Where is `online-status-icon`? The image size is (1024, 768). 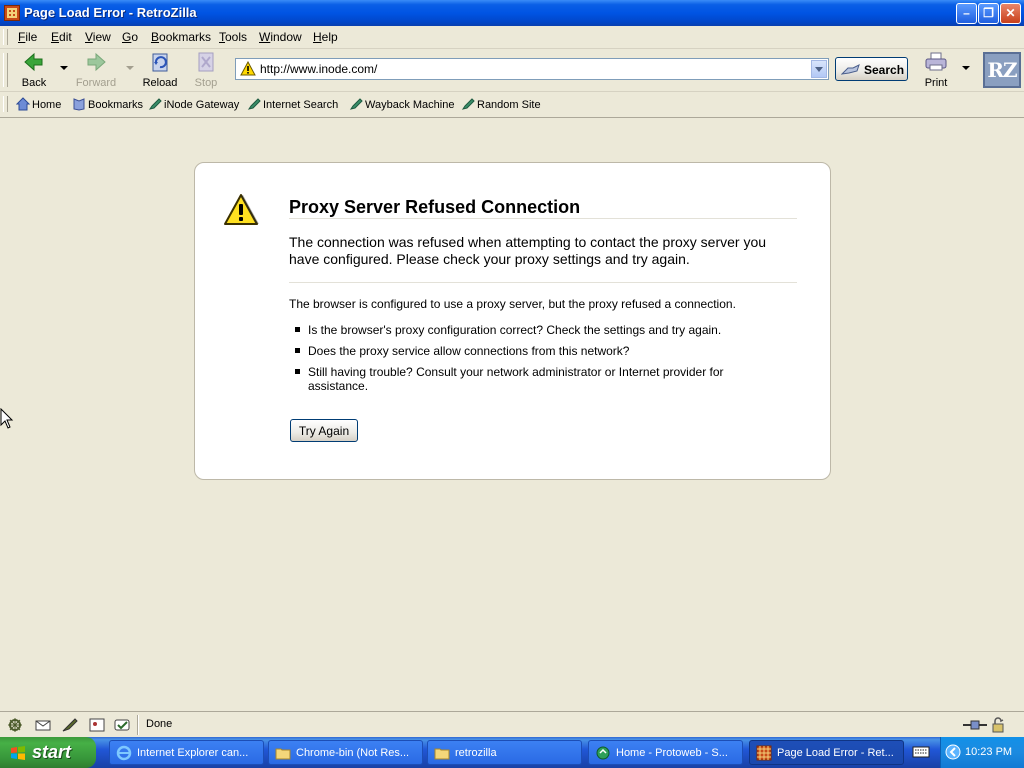
online-status-icon is located at coordinates (975, 725).